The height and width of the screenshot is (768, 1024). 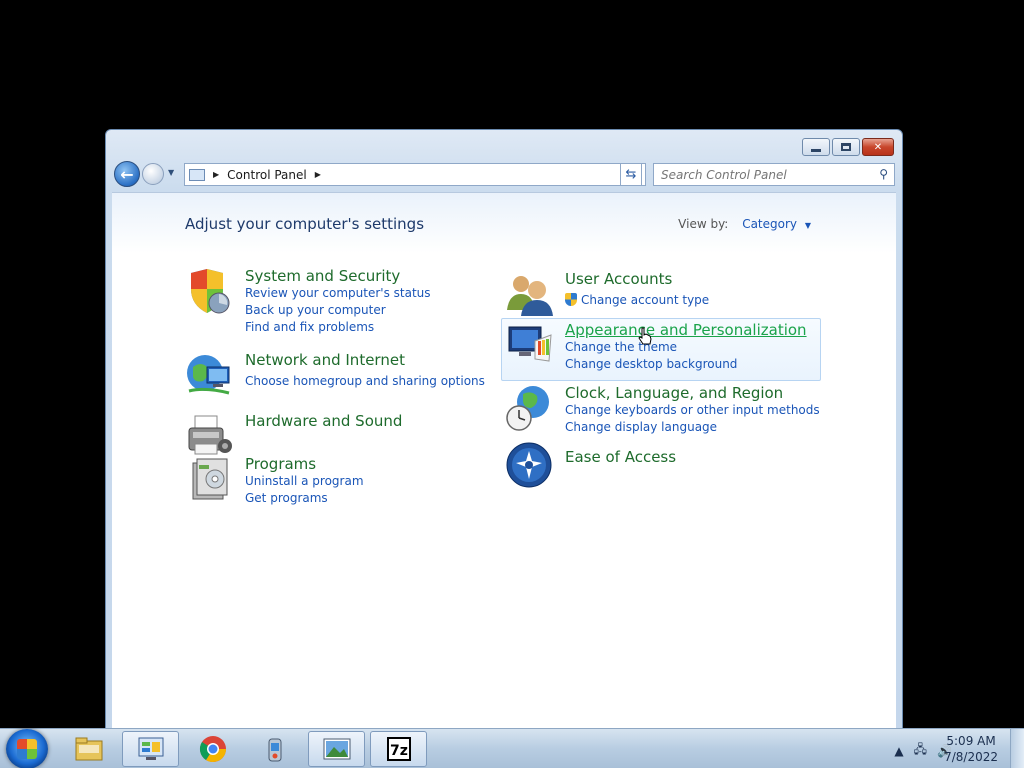 I want to click on refresh-button: ⇆, so click(x=631, y=174).